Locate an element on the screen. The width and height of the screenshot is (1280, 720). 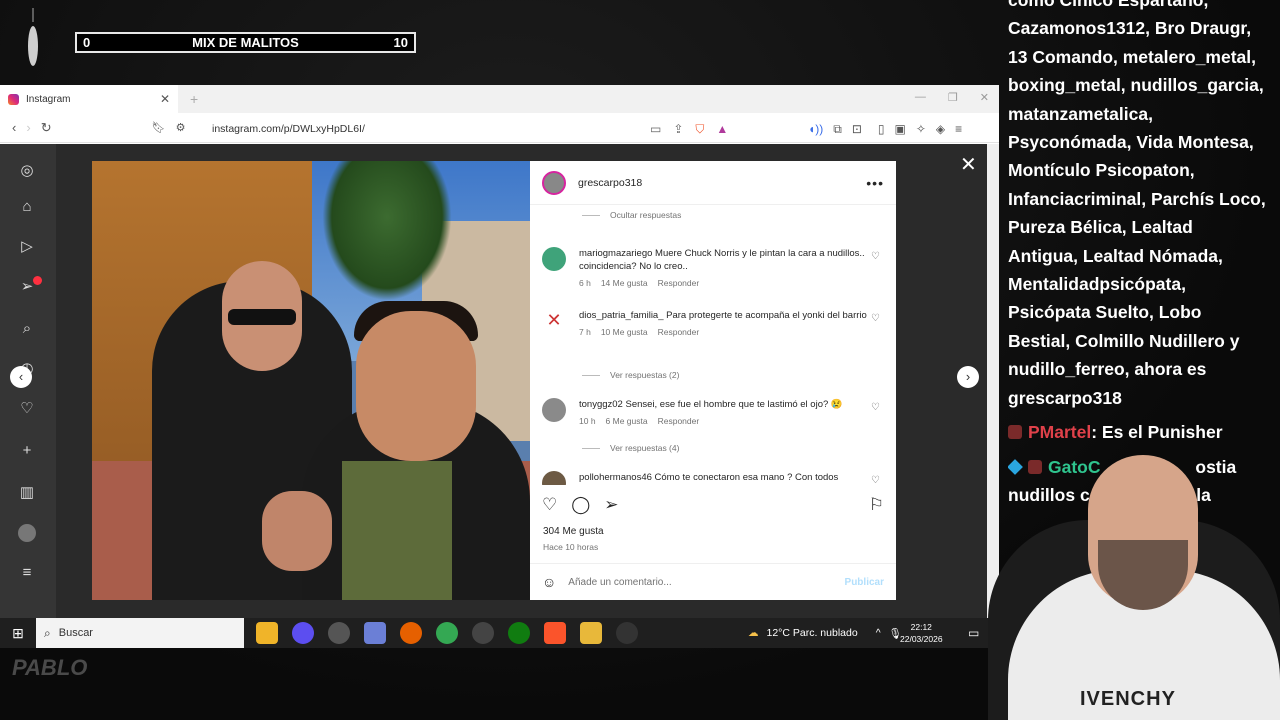
photo-shirt is located at coordinates (397, 530).